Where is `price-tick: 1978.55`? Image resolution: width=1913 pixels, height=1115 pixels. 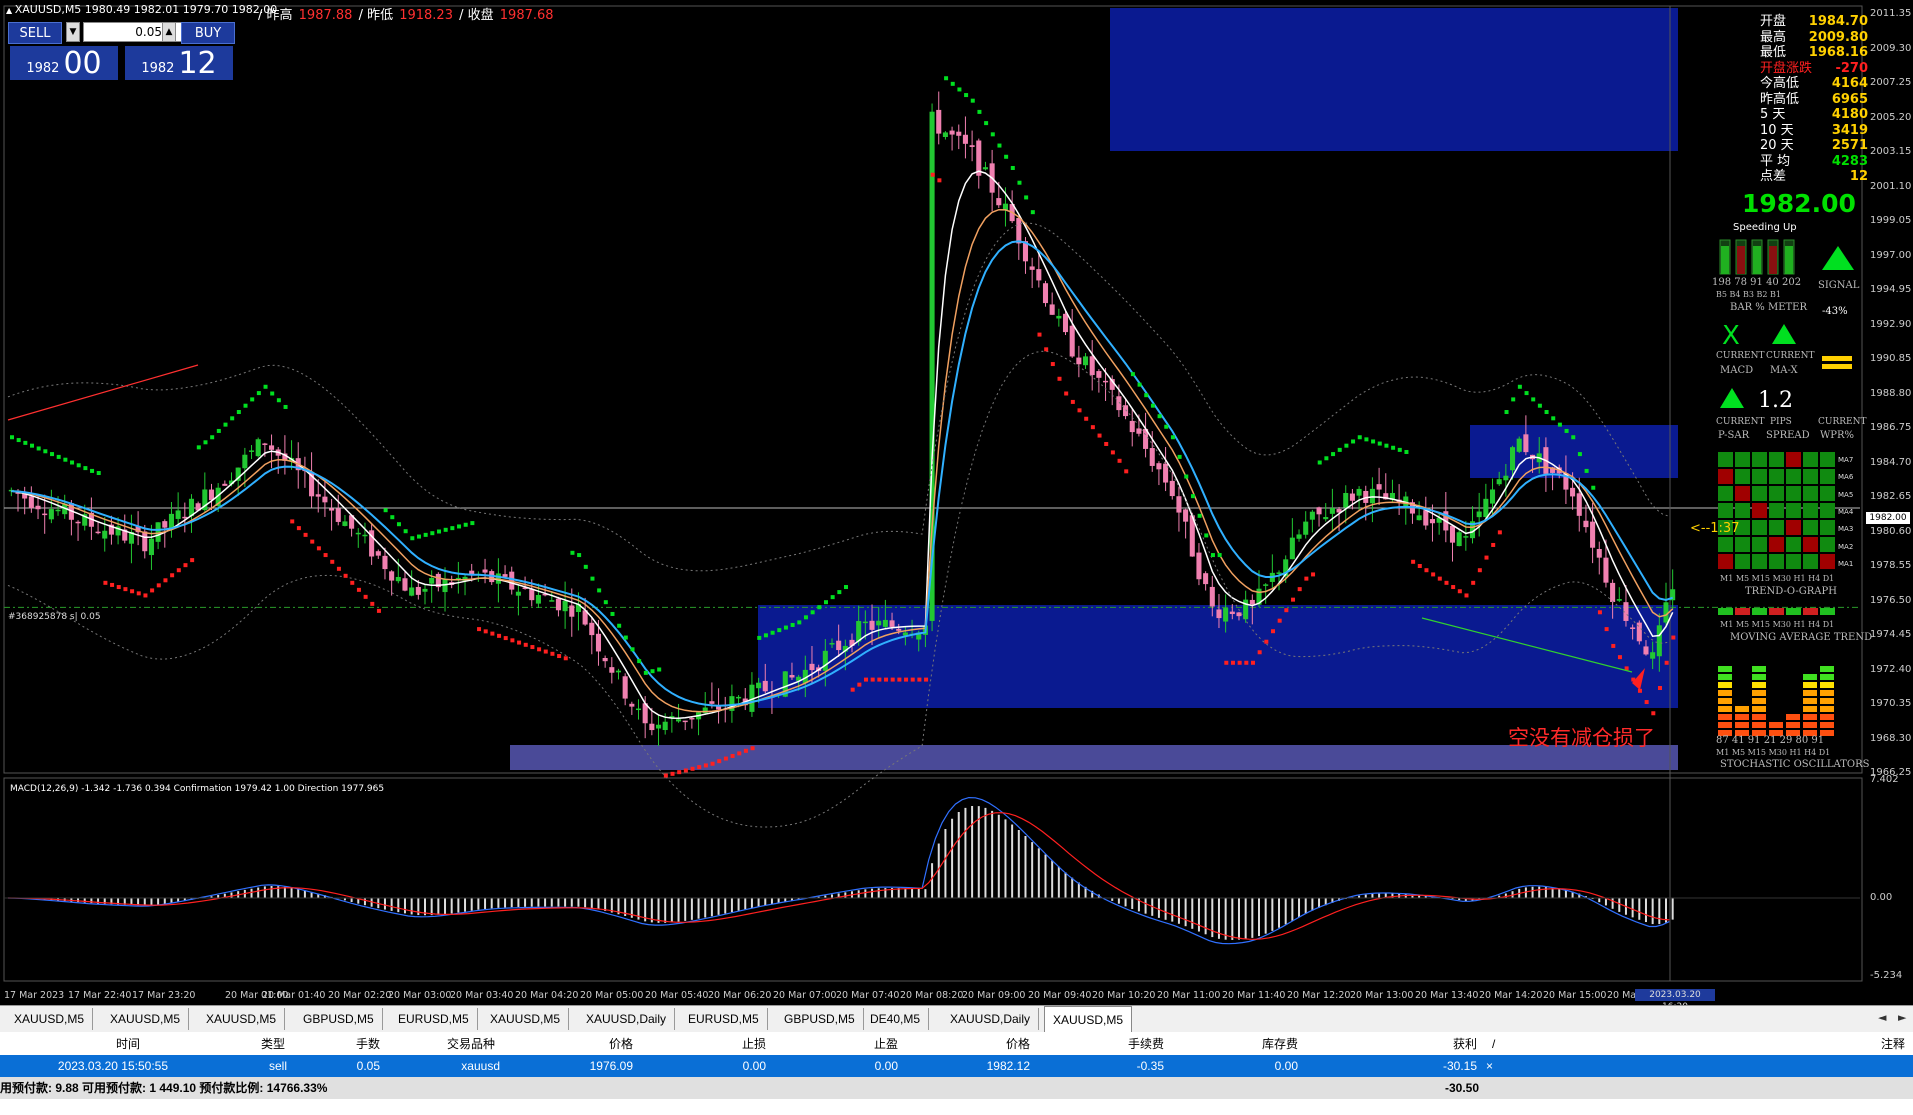
price-tick: 1978.55 is located at coordinates (1891, 565).